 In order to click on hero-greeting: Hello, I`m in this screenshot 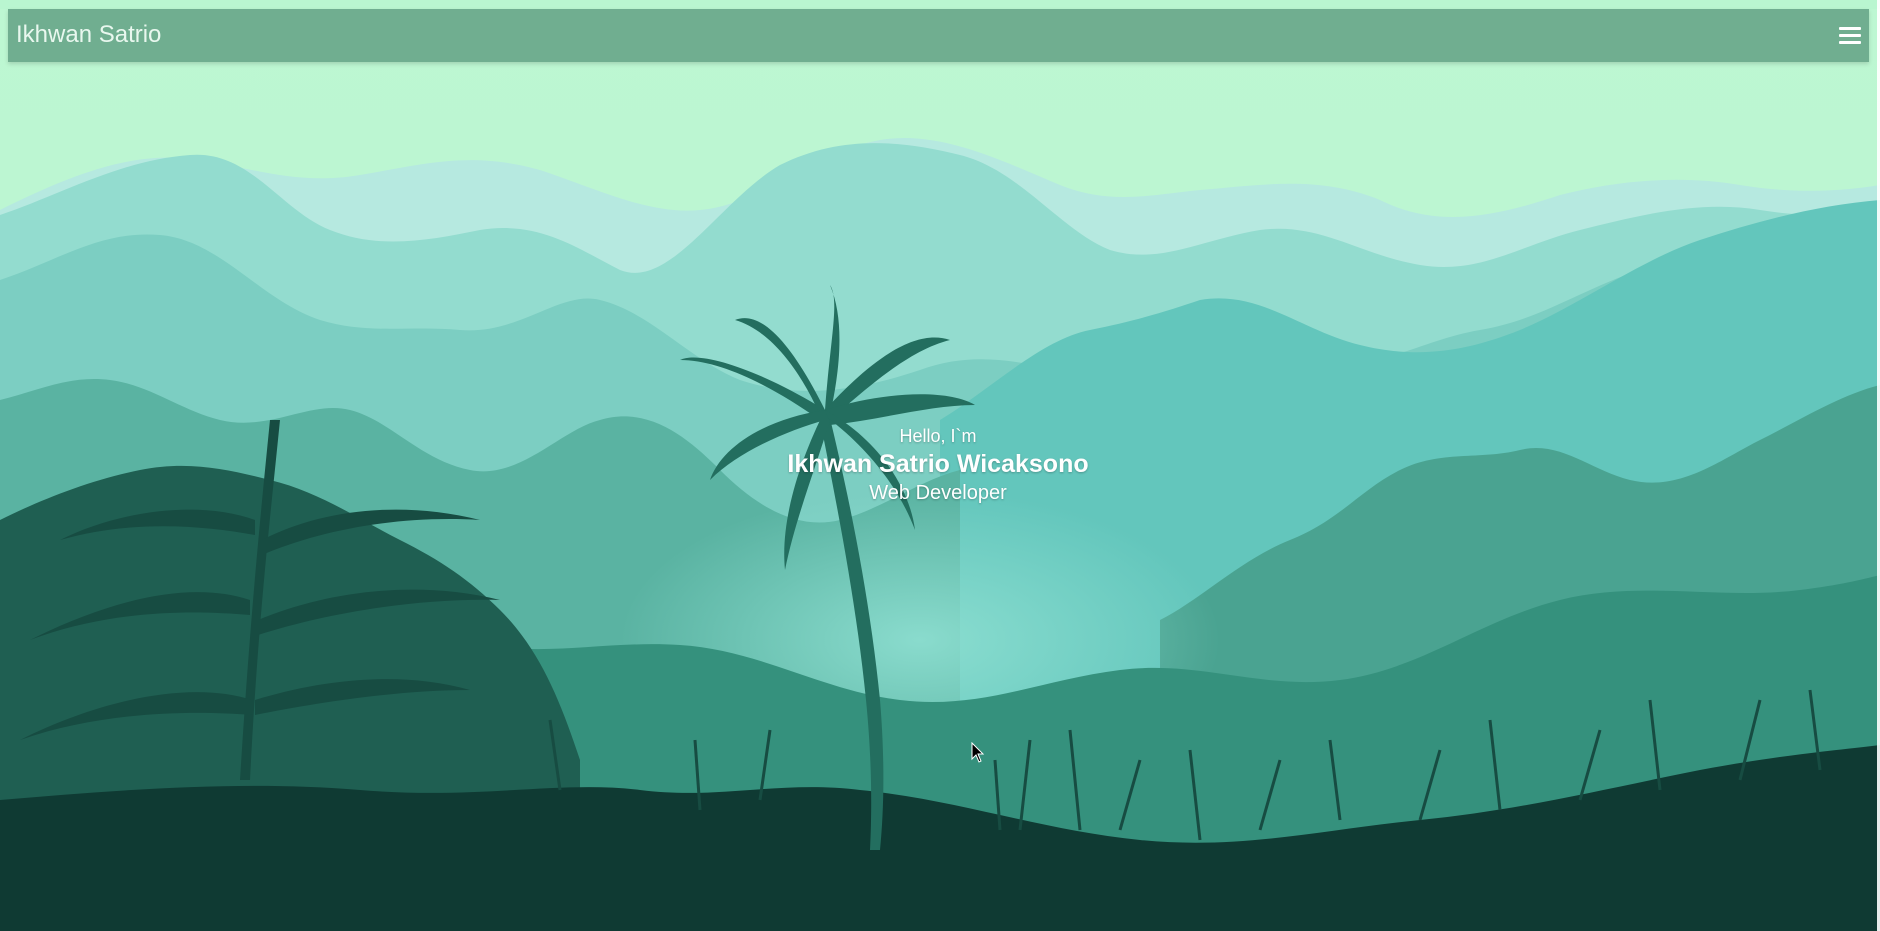, I will do `click(938, 436)`.